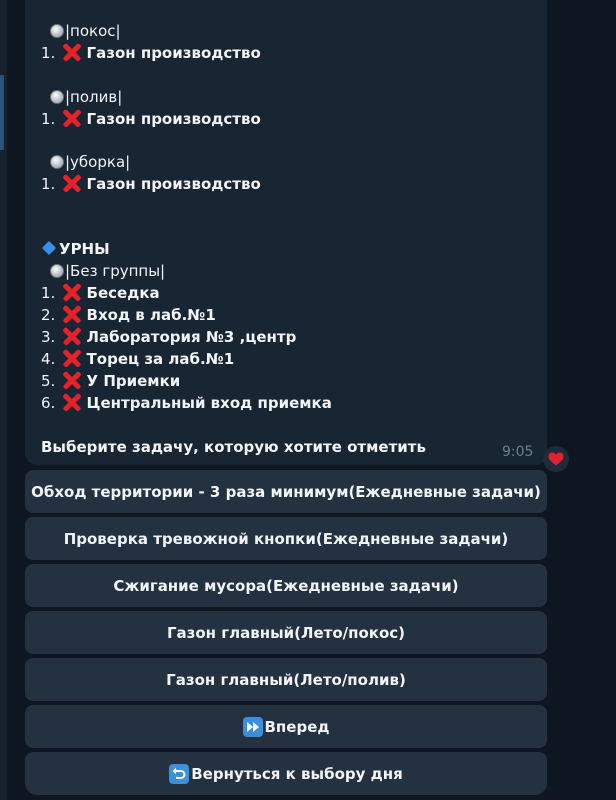 The height and width of the screenshot is (800, 616). Describe the element at coordinates (518, 452) in the screenshot. I see `message-time: 9:05` at that location.